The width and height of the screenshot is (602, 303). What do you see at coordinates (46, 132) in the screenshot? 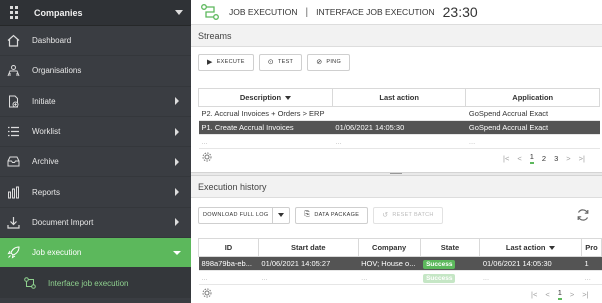
I see `sidebar-item-label: Worklist` at bounding box center [46, 132].